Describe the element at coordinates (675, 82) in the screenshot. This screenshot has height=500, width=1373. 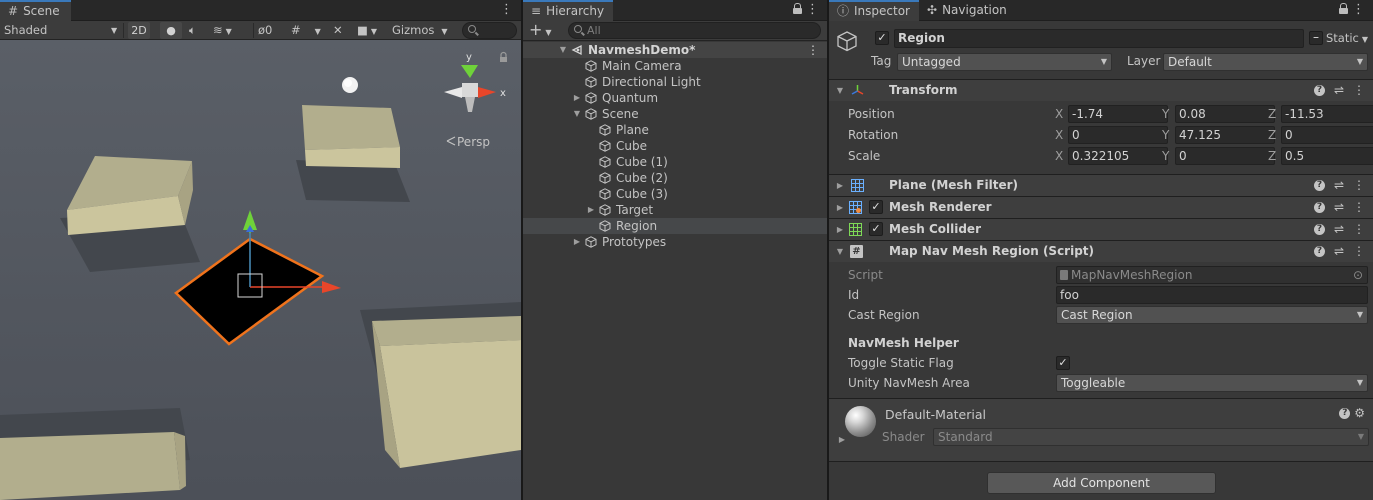
I see `hierarchy-item: Directional Light` at that location.